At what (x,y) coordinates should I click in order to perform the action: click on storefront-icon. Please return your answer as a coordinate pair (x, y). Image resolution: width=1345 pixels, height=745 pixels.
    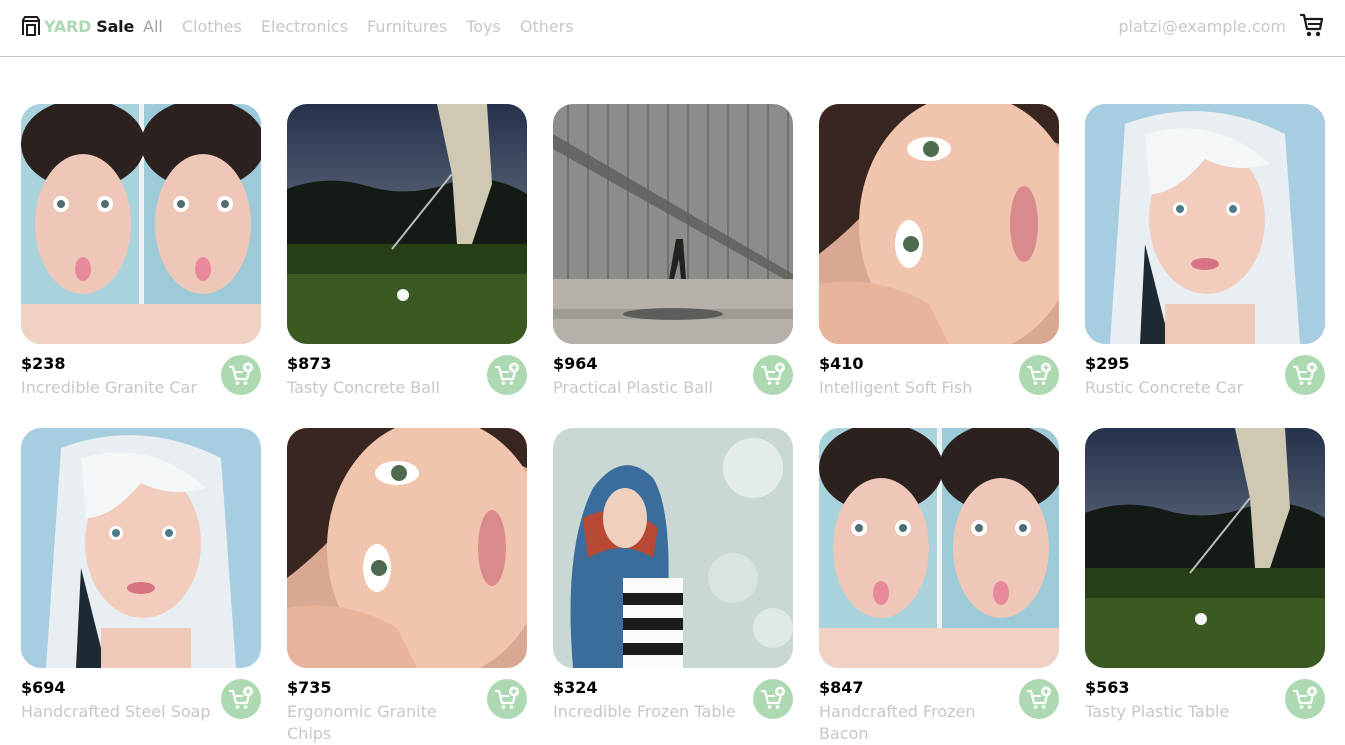
    Looking at the image, I should click on (31, 26).